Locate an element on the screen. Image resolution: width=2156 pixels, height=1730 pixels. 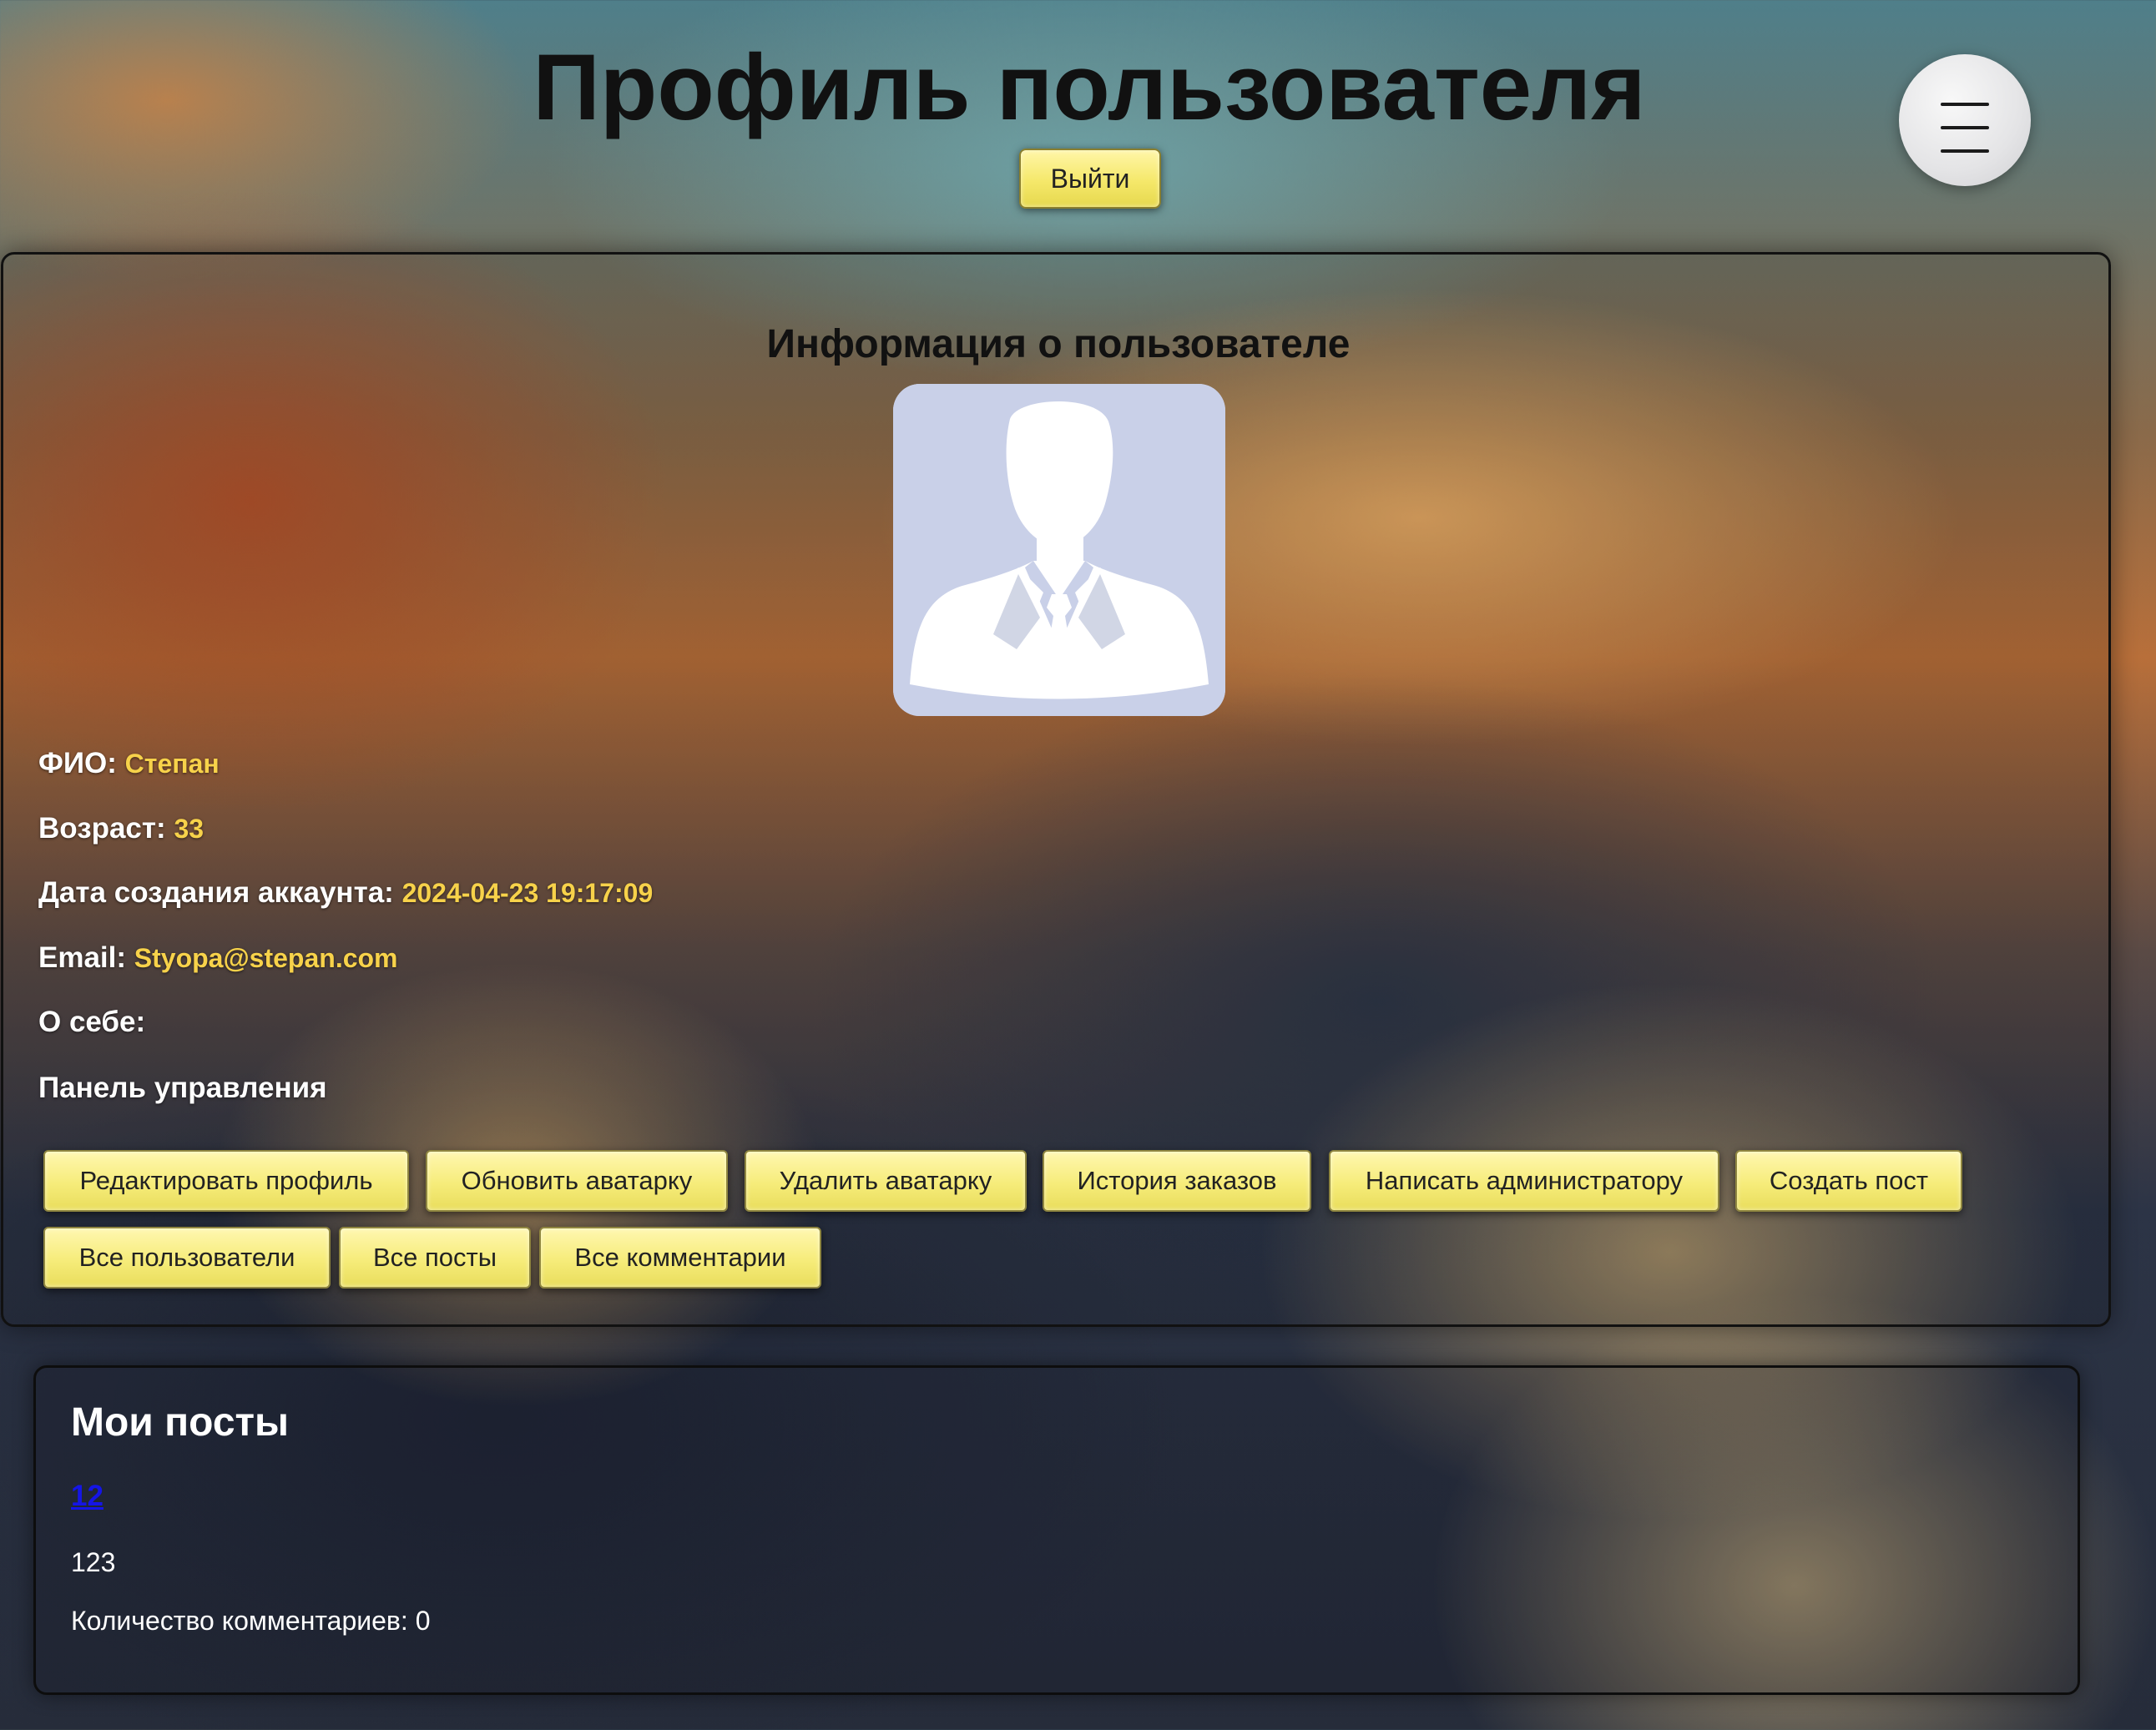
control-panel-label: Панель управления is located at coordinates (182, 1088).